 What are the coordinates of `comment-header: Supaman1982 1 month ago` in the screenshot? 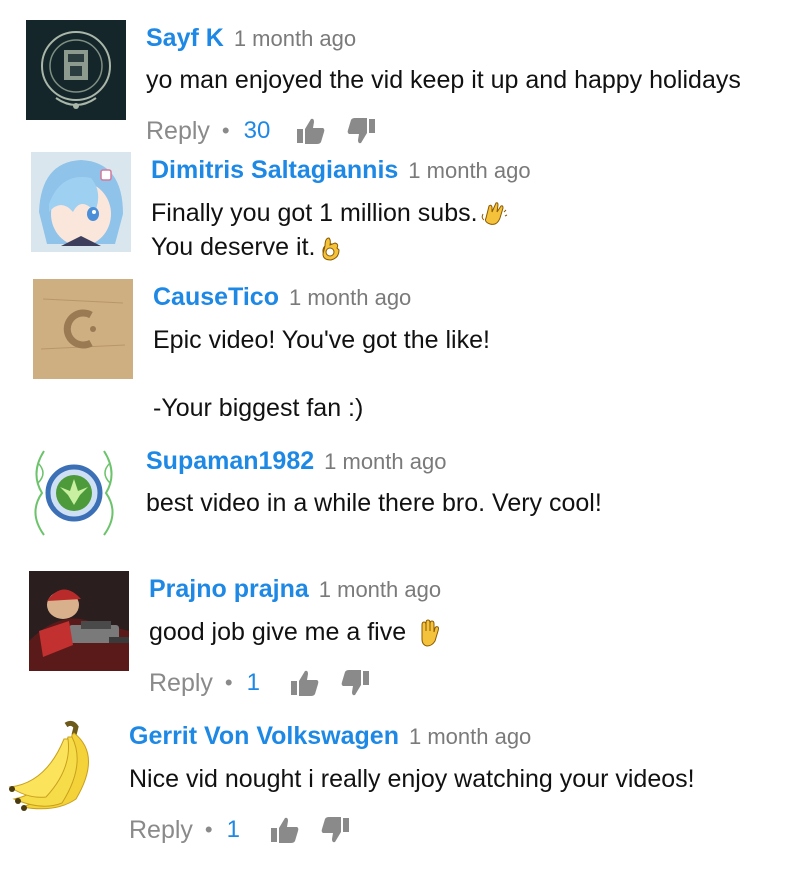 It's located at (296, 461).